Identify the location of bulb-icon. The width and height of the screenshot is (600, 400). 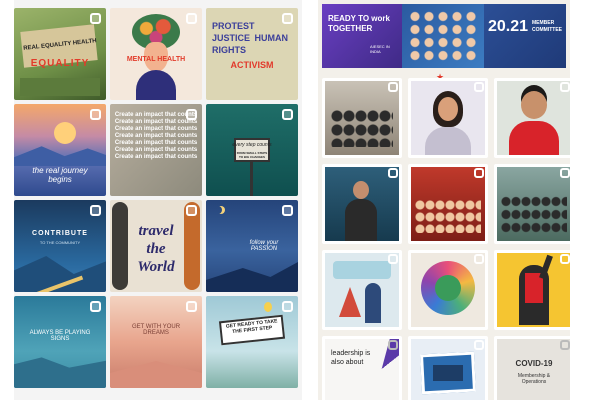
(268, 307).